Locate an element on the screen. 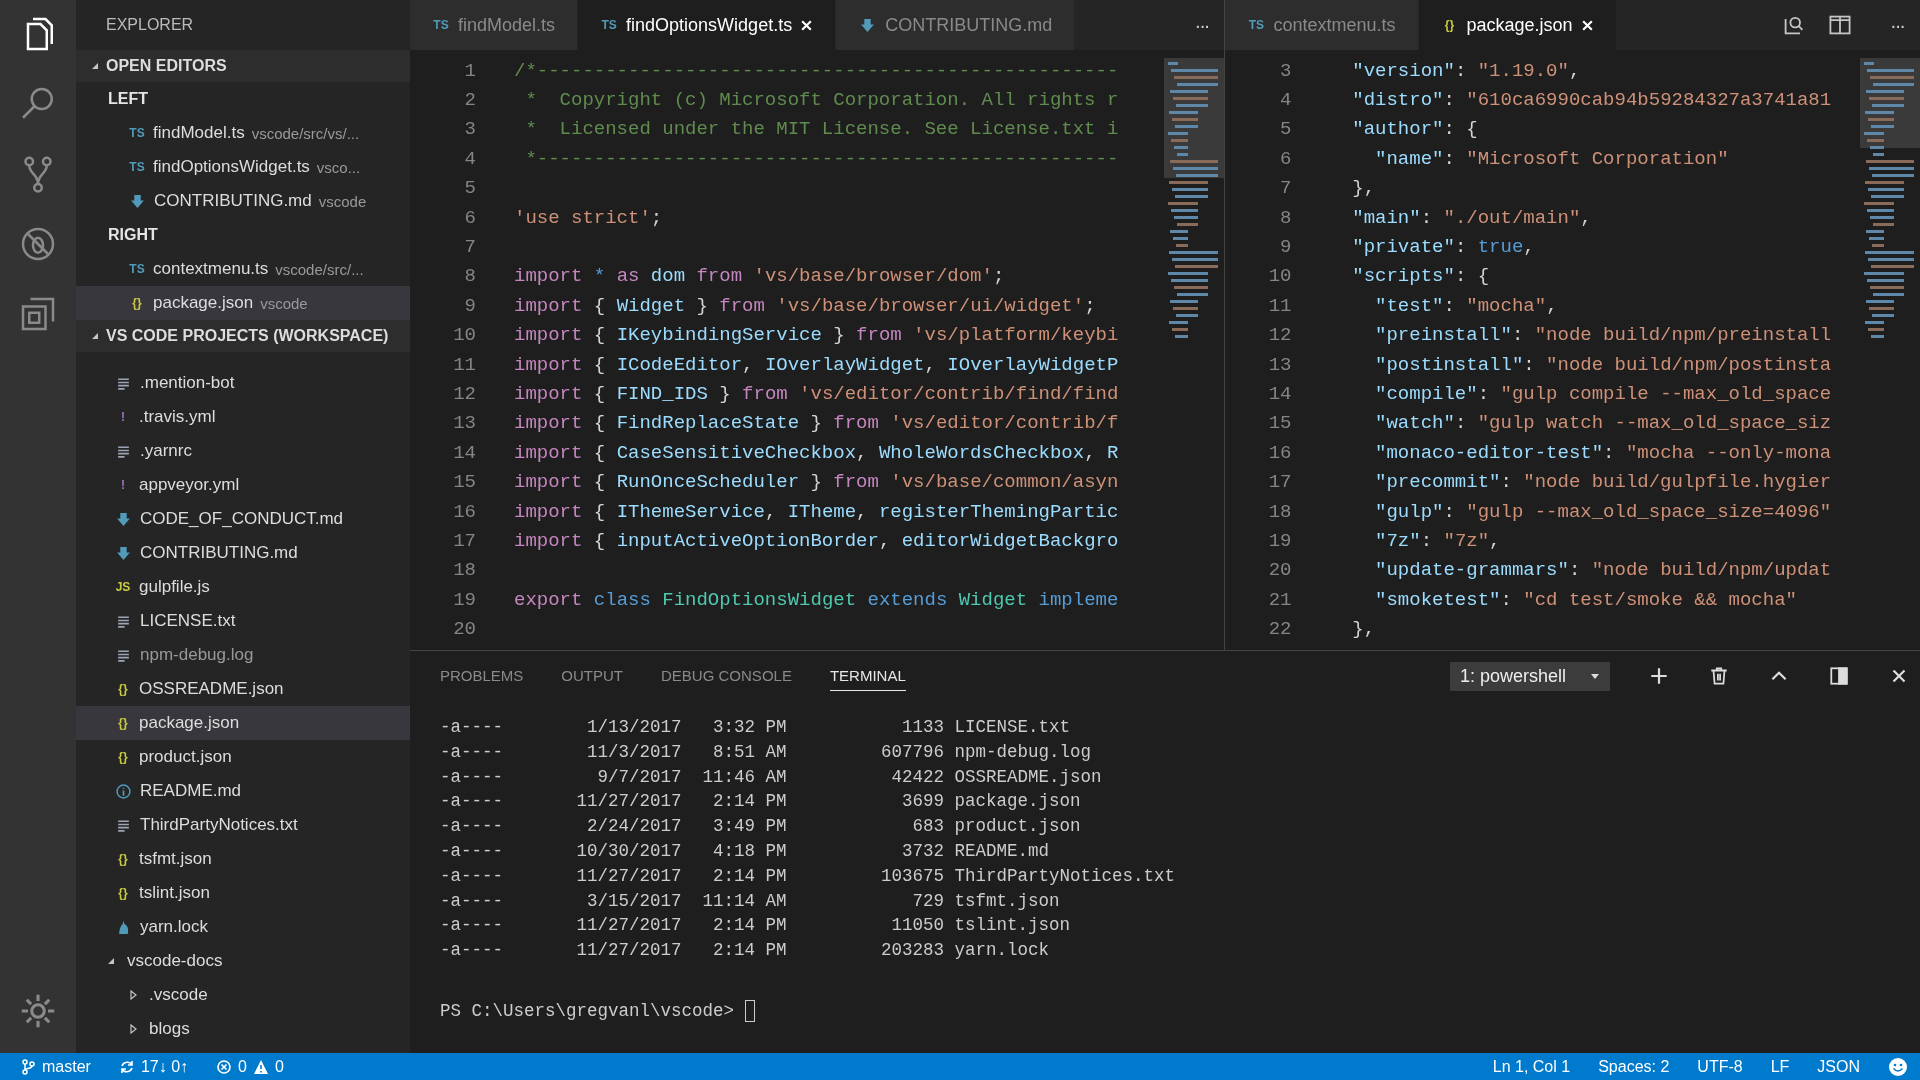  file-tree-item: ! .travis.yml is located at coordinates (243, 417).